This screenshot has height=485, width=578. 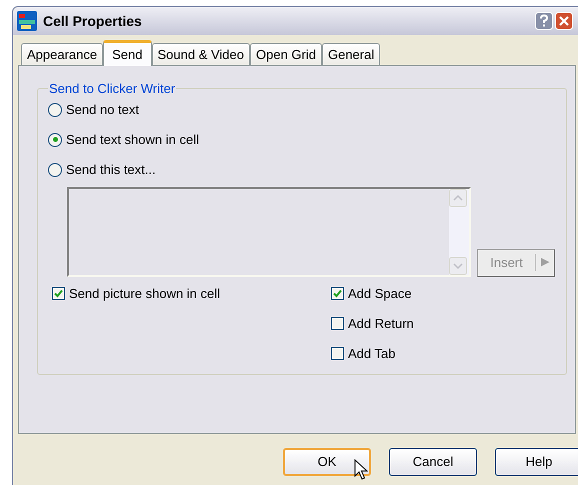 I want to click on close-icon, so click(x=564, y=21).